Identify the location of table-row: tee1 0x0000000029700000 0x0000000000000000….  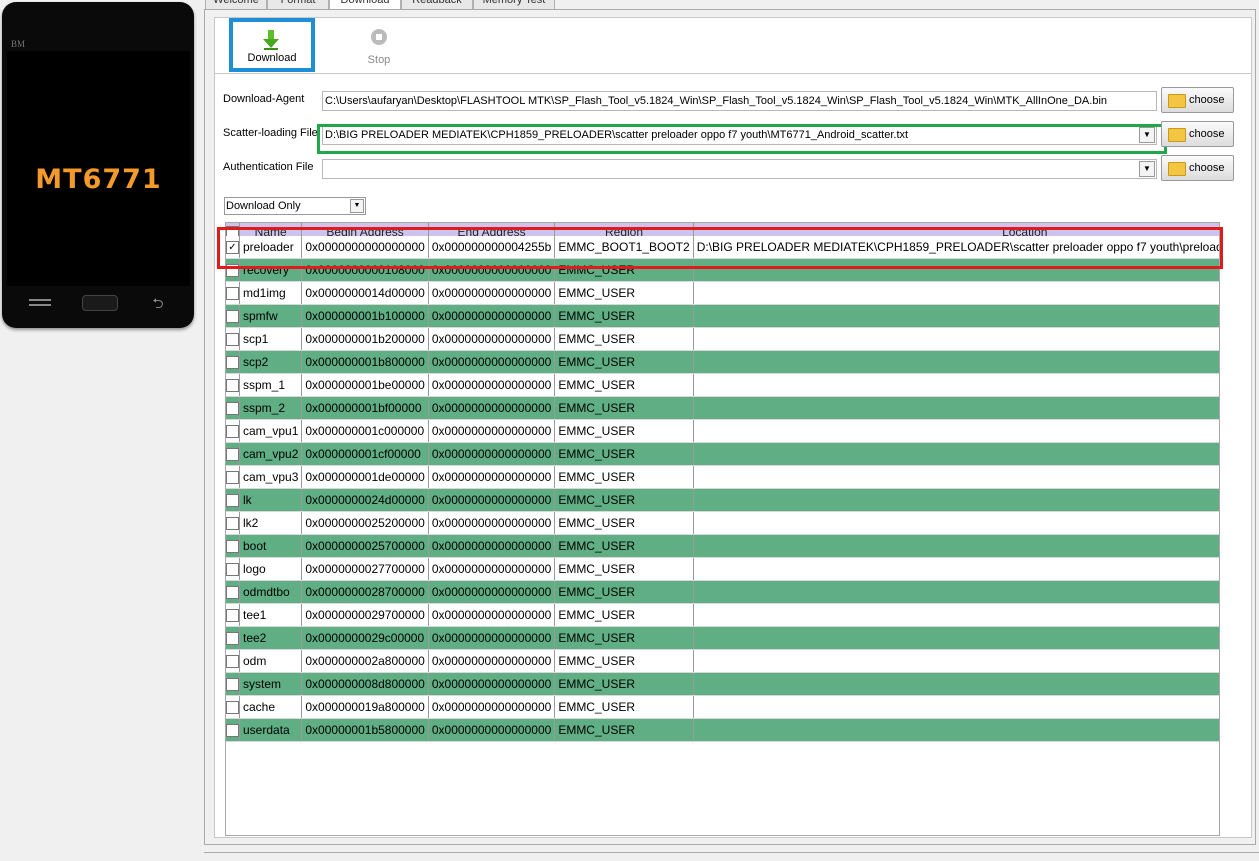
(722, 615).